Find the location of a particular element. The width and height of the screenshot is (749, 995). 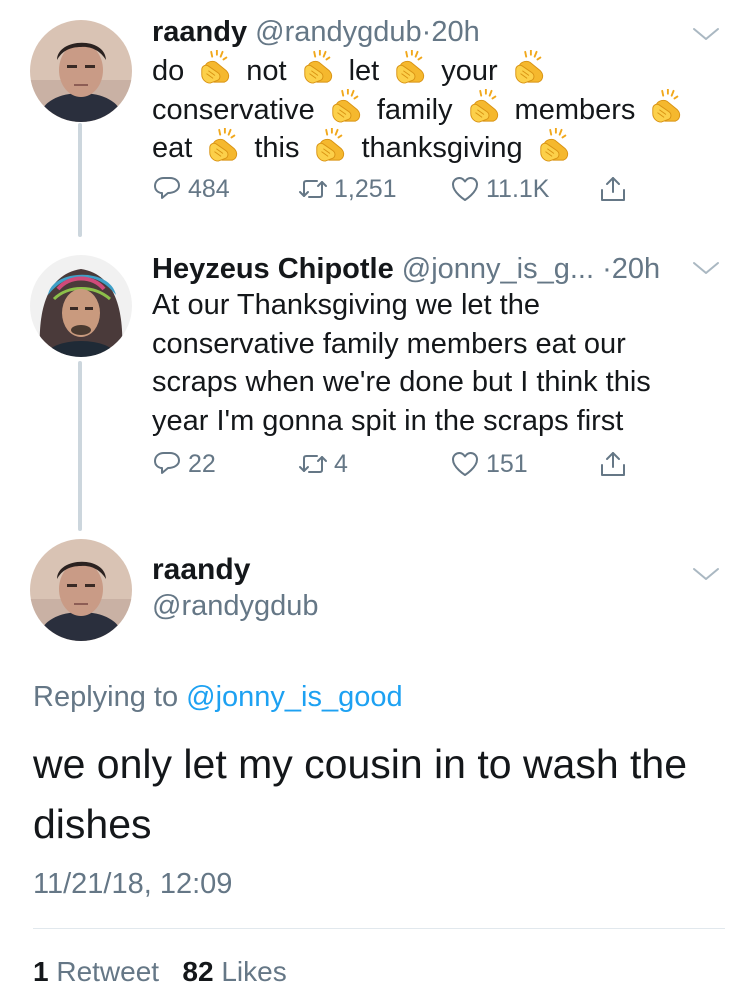

like-count: 11.1K is located at coordinates (518, 188).